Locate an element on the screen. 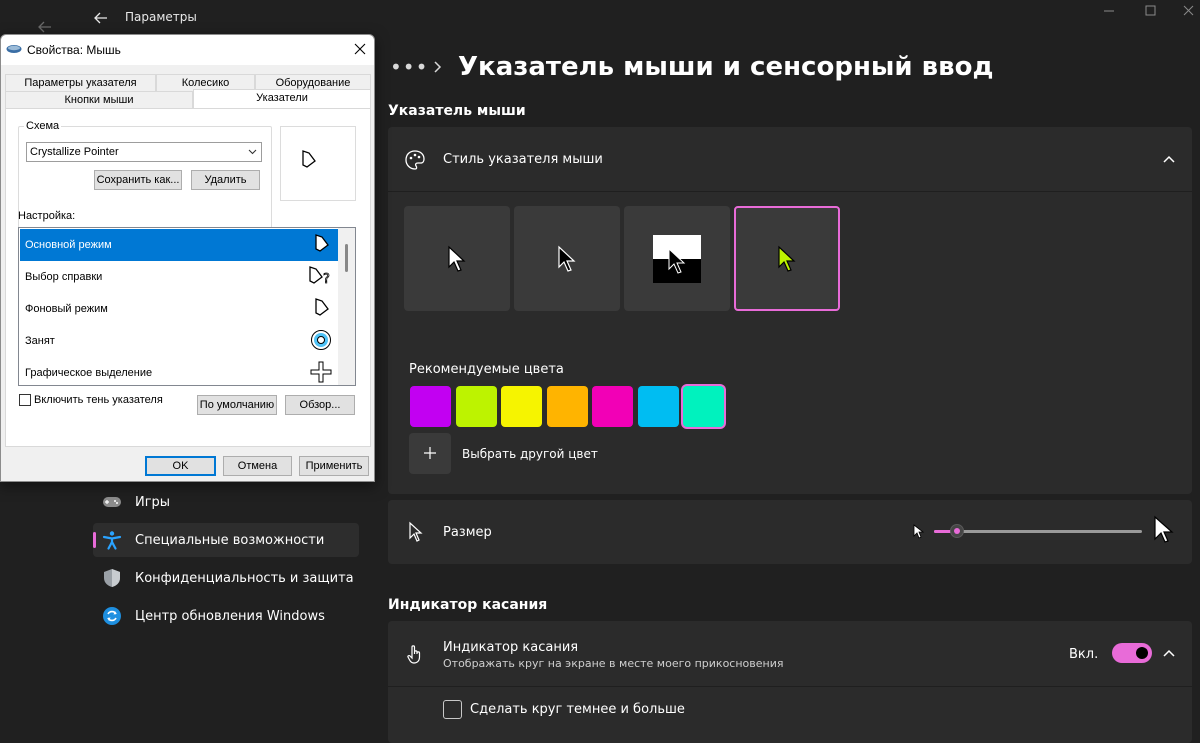 Image resolution: width=1200 pixels, height=743 pixels. small-pointer-icon is located at coordinates (919, 531).